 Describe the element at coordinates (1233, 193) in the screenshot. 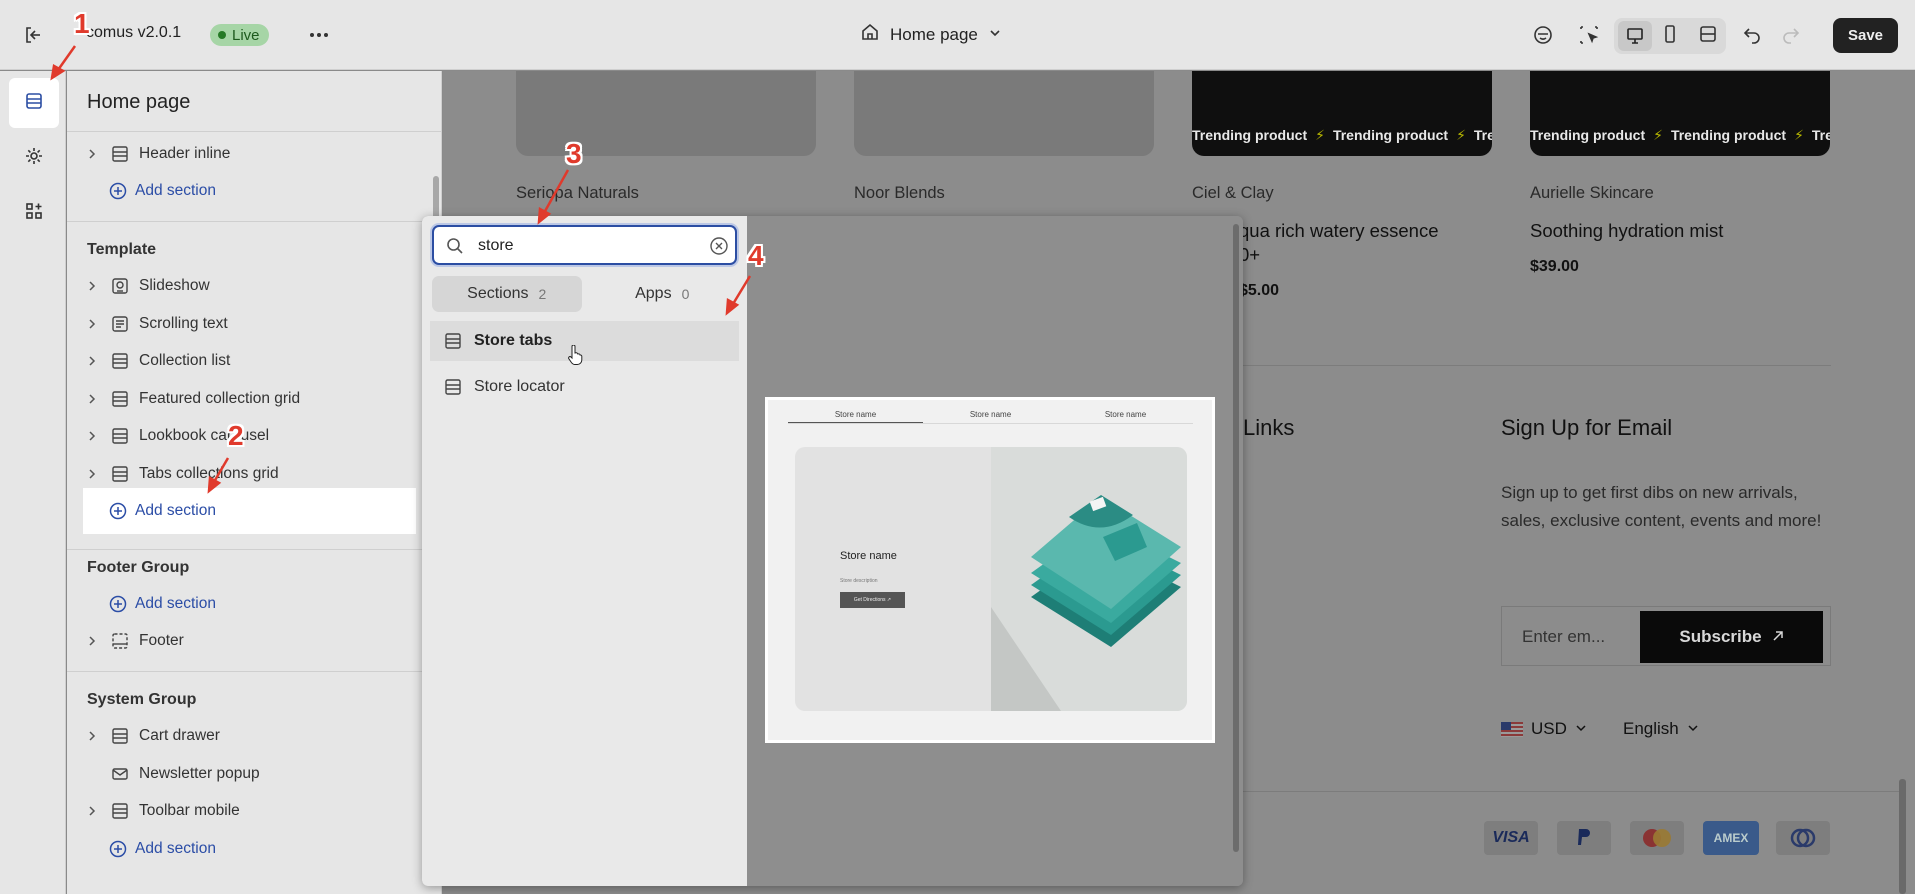

I see `product-vendor: Ciel & Clay` at that location.